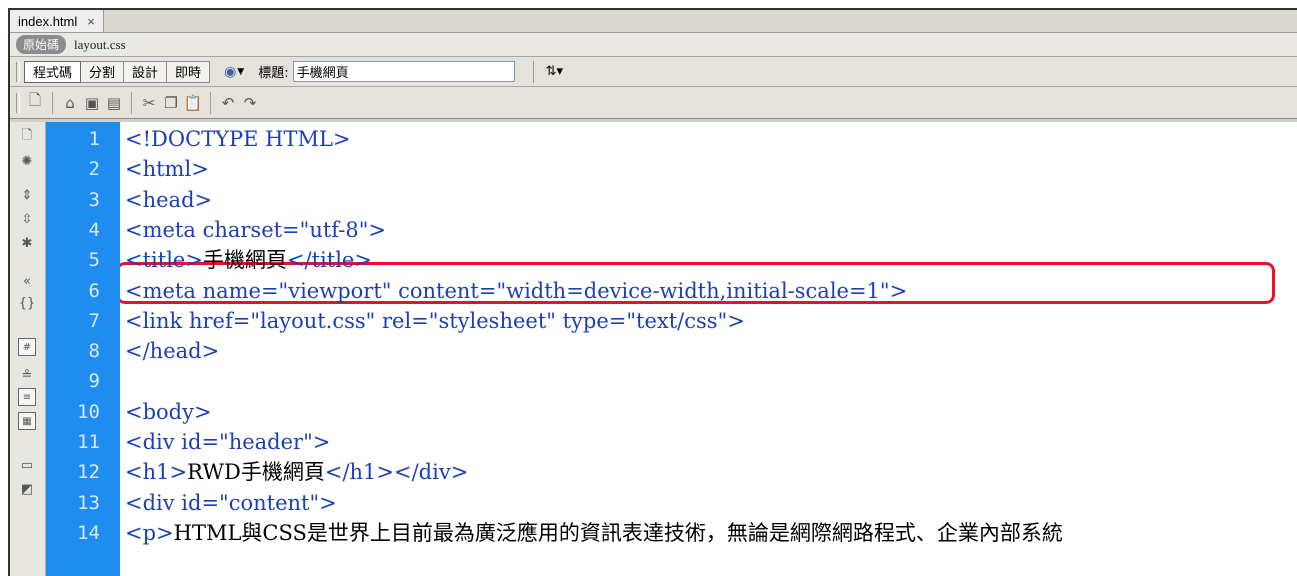  Describe the element at coordinates (83, 349) in the screenshot. I see `line-number-gutter: 1 2 3 4 5 6 7 8 9 10 11 12 13 14` at that location.